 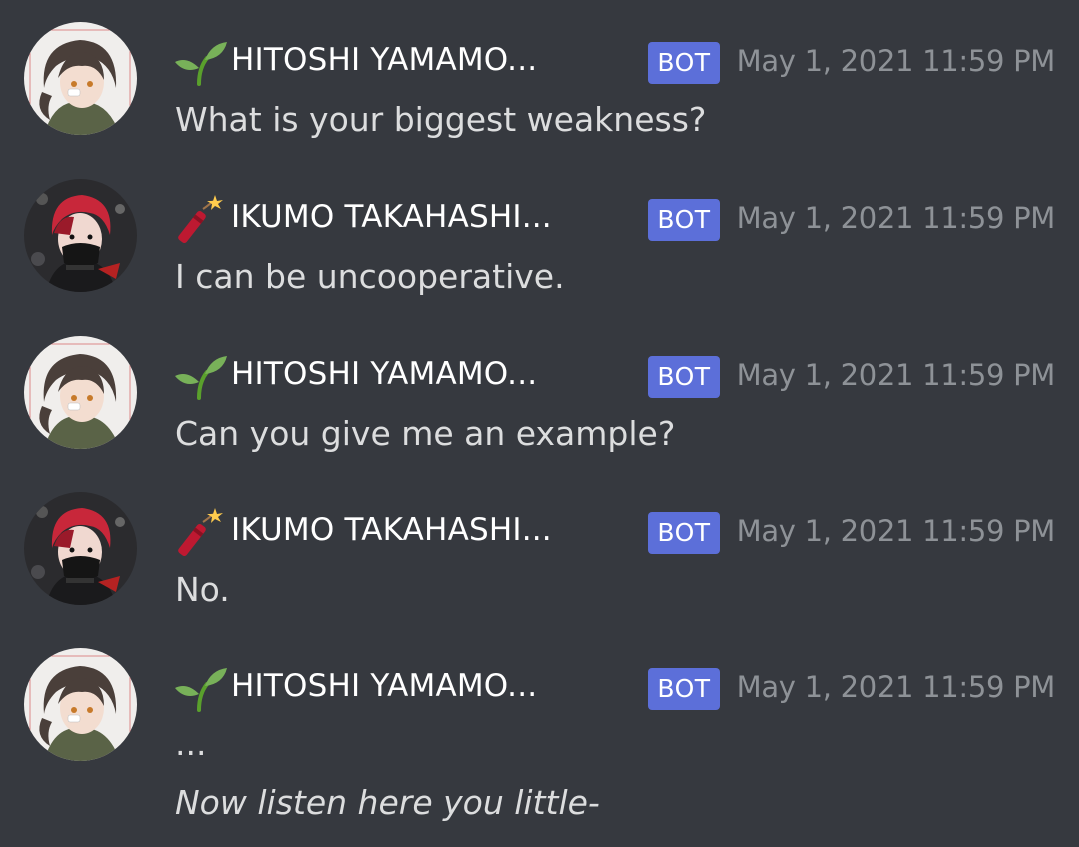 What do you see at coordinates (370, 276) in the screenshot?
I see `message-text: I can be uncooperative.` at bounding box center [370, 276].